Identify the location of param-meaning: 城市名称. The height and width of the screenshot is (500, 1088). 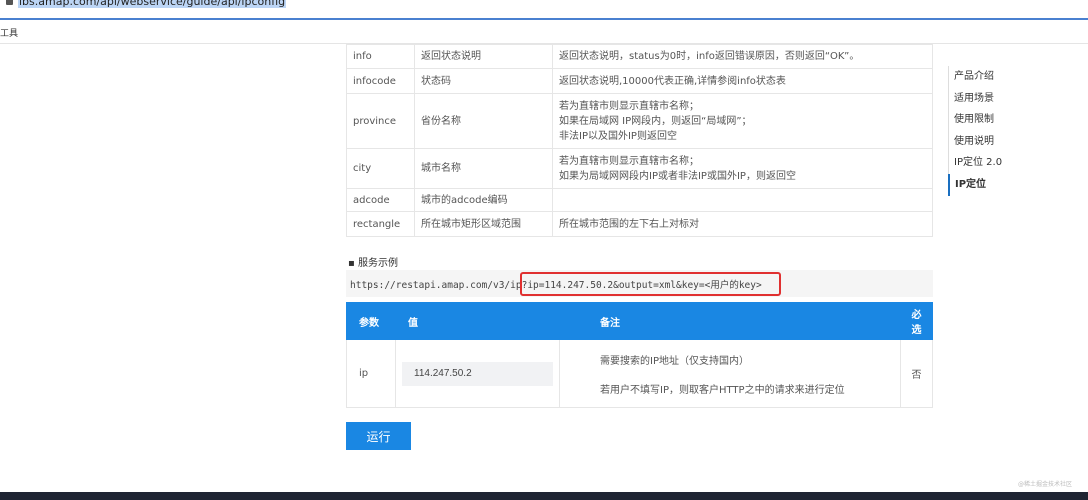
(483, 168).